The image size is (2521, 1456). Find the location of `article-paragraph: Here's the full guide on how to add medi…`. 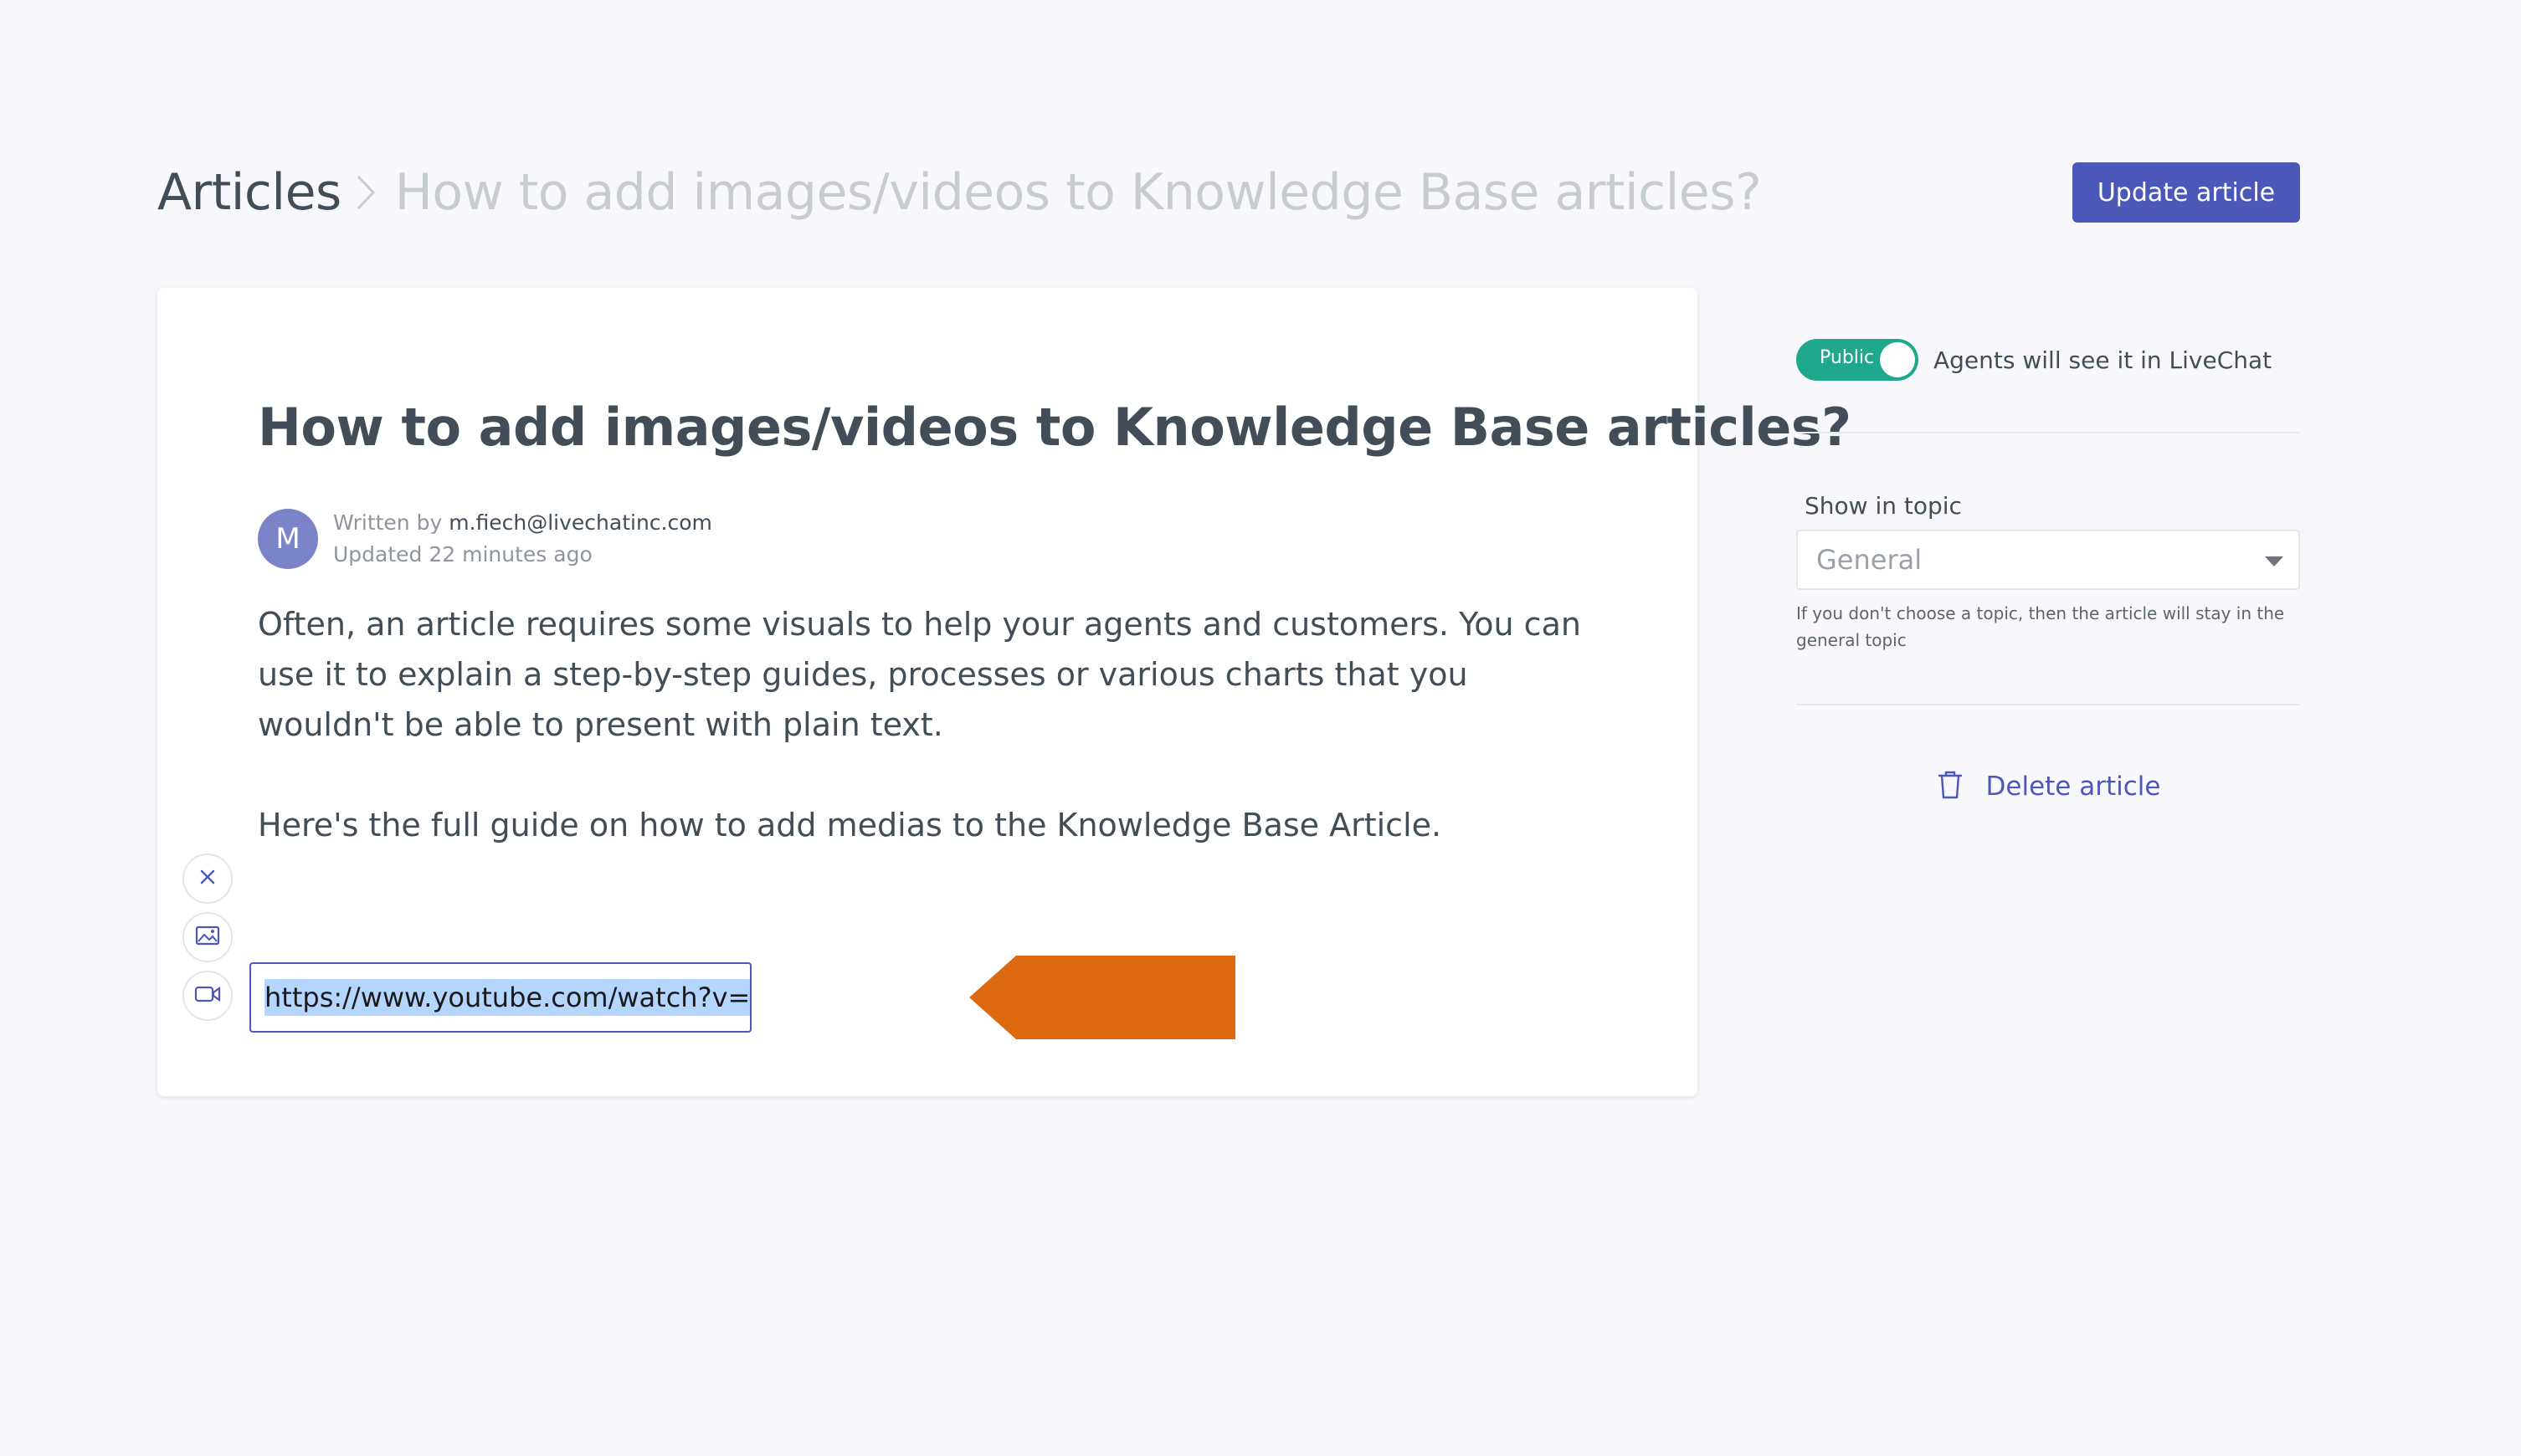

article-paragraph: Here's the full guide on how to add medi… is located at coordinates (850, 825).